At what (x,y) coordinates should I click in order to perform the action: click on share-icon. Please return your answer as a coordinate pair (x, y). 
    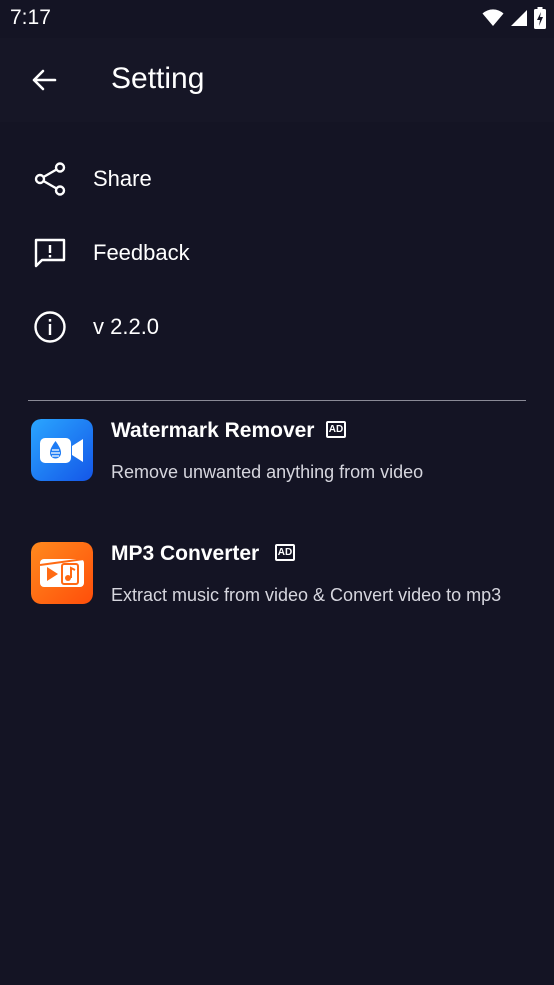
    Looking at the image, I should click on (50, 179).